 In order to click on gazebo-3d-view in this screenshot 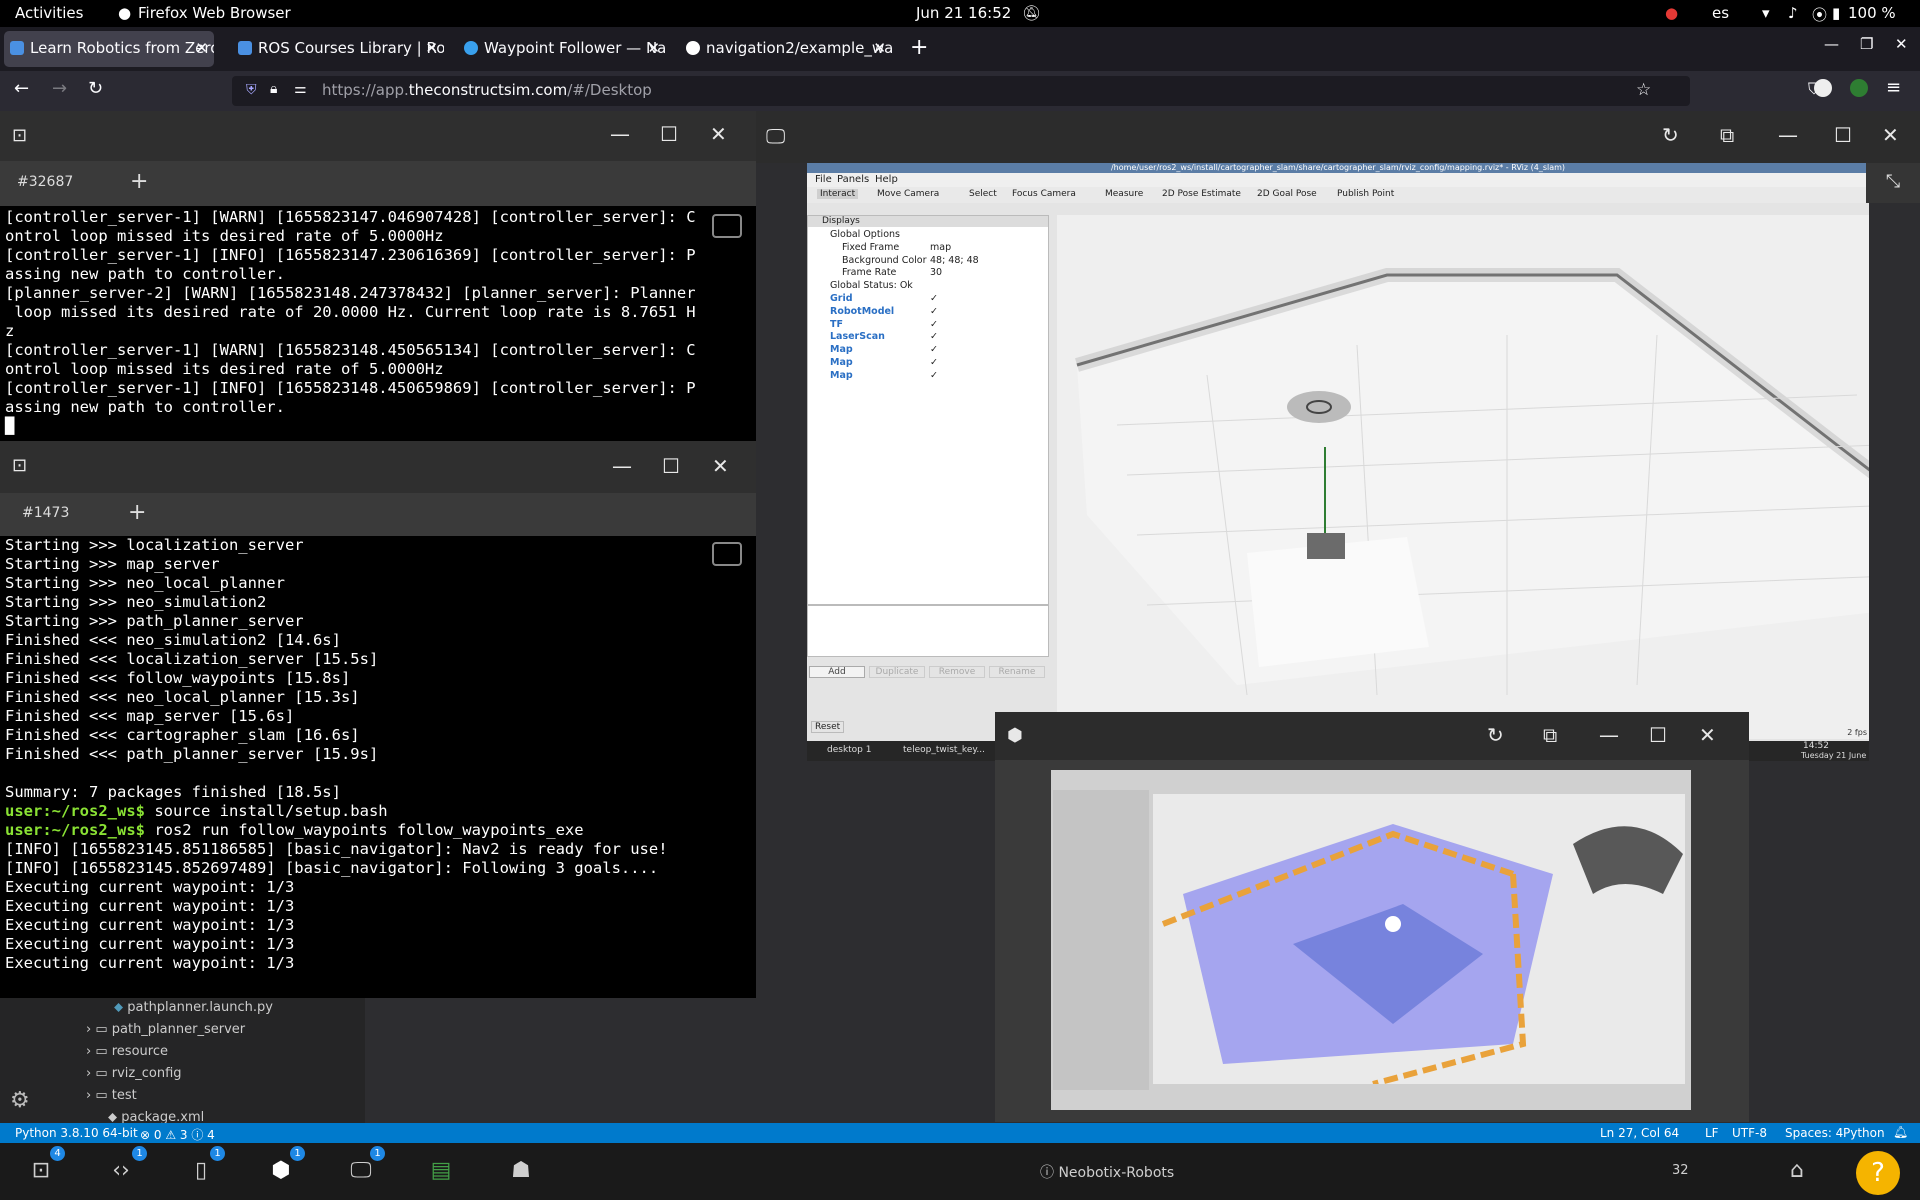, I will do `click(1419, 939)`.